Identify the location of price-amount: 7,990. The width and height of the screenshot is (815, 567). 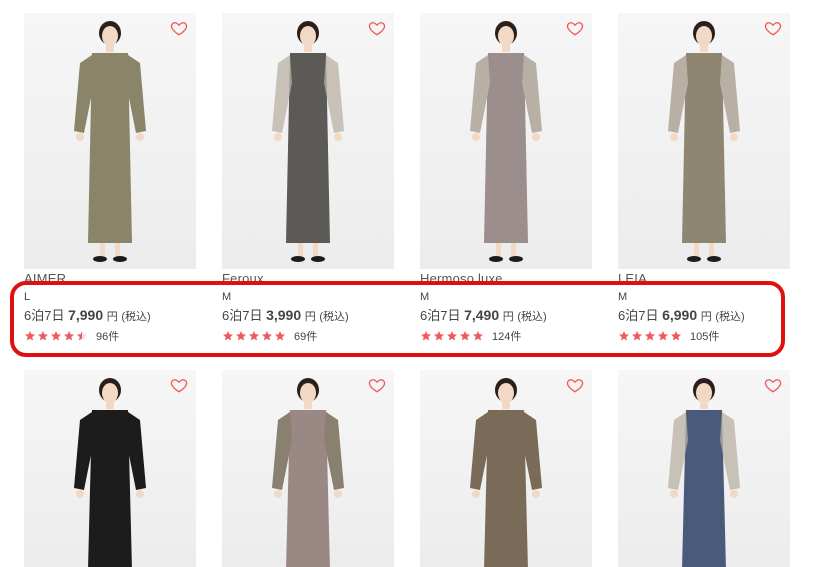
(86, 315).